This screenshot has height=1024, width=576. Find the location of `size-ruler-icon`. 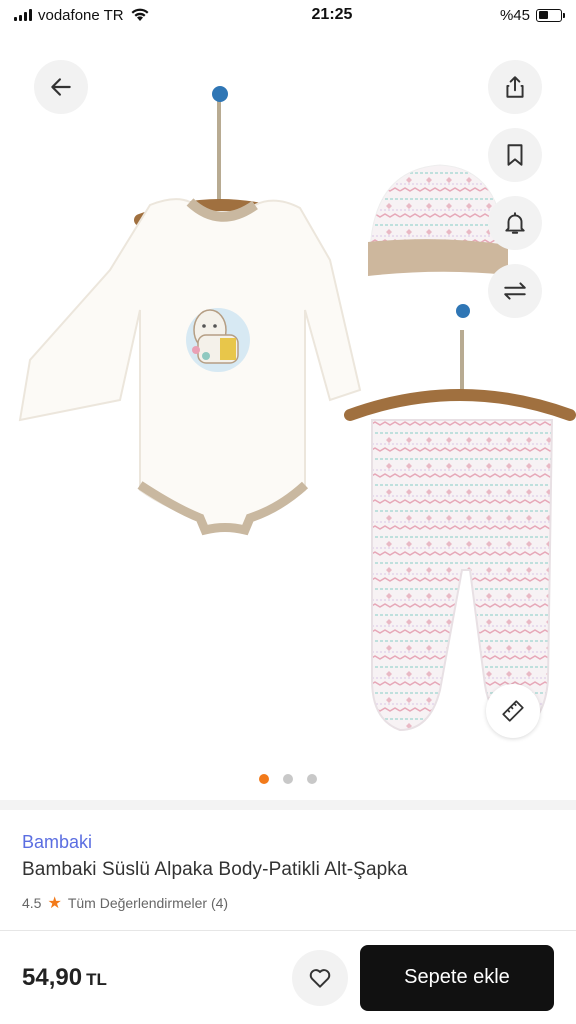

size-ruler-icon is located at coordinates (513, 711).